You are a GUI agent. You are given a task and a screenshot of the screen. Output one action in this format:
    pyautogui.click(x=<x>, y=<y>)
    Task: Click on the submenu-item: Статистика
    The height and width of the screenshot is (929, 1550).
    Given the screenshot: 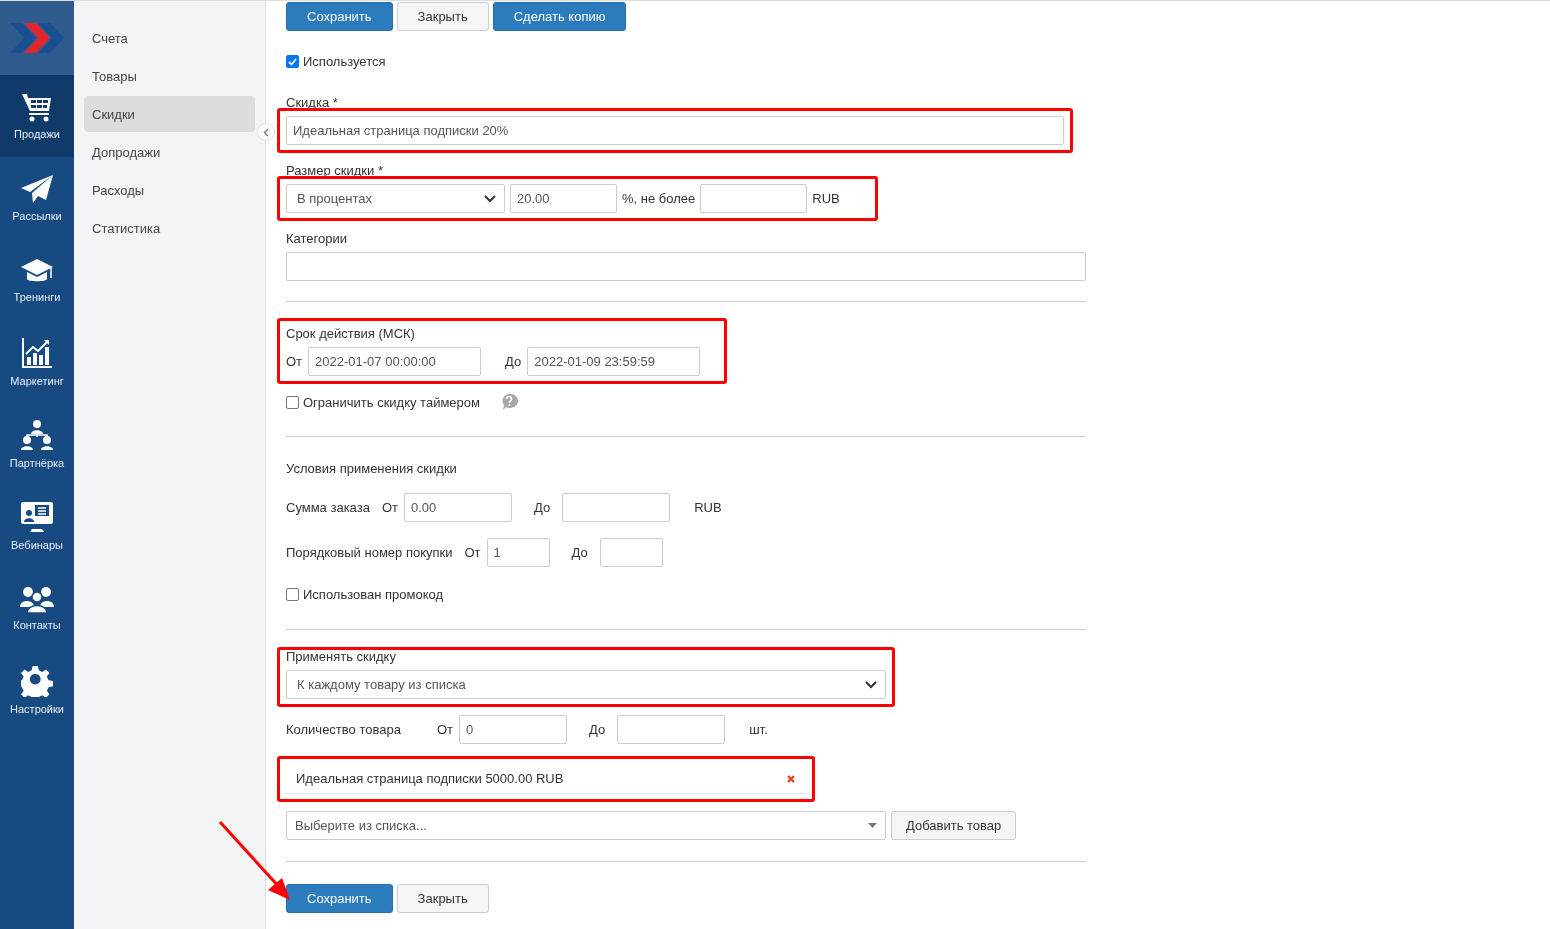 What is the action you would take?
    pyautogui.click(x=169, y=228)
    